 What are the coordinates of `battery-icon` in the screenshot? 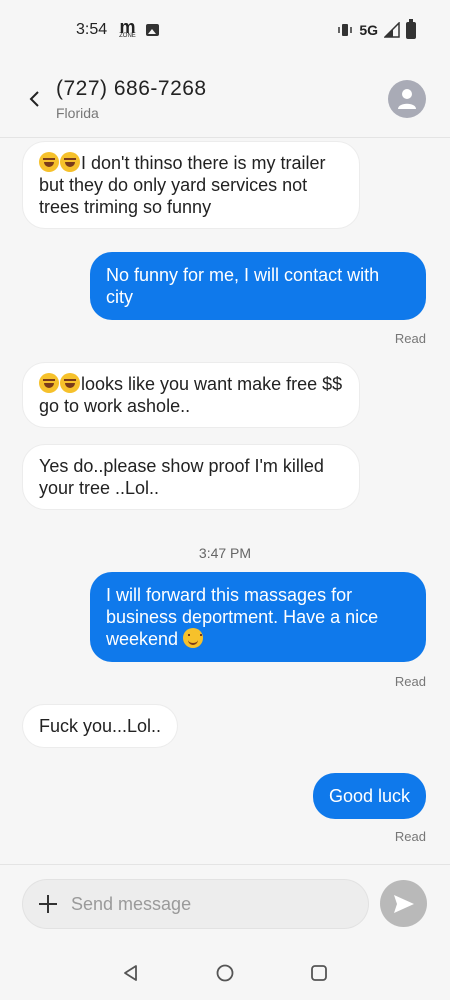 It's located at (411, 28).